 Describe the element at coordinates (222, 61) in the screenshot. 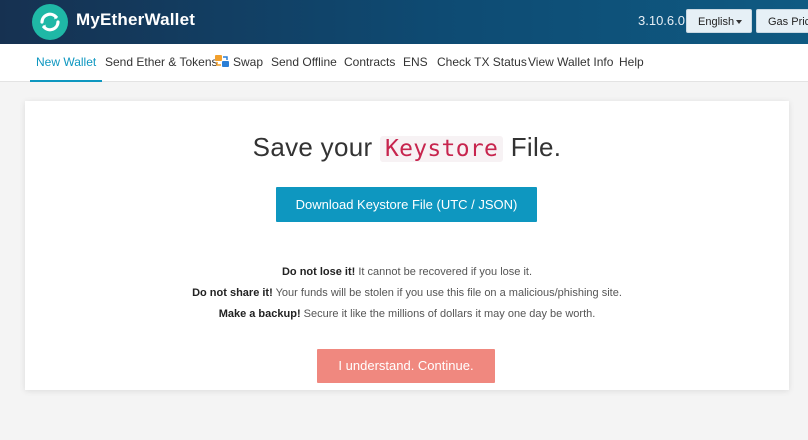

I see `swap-icon` at that location.